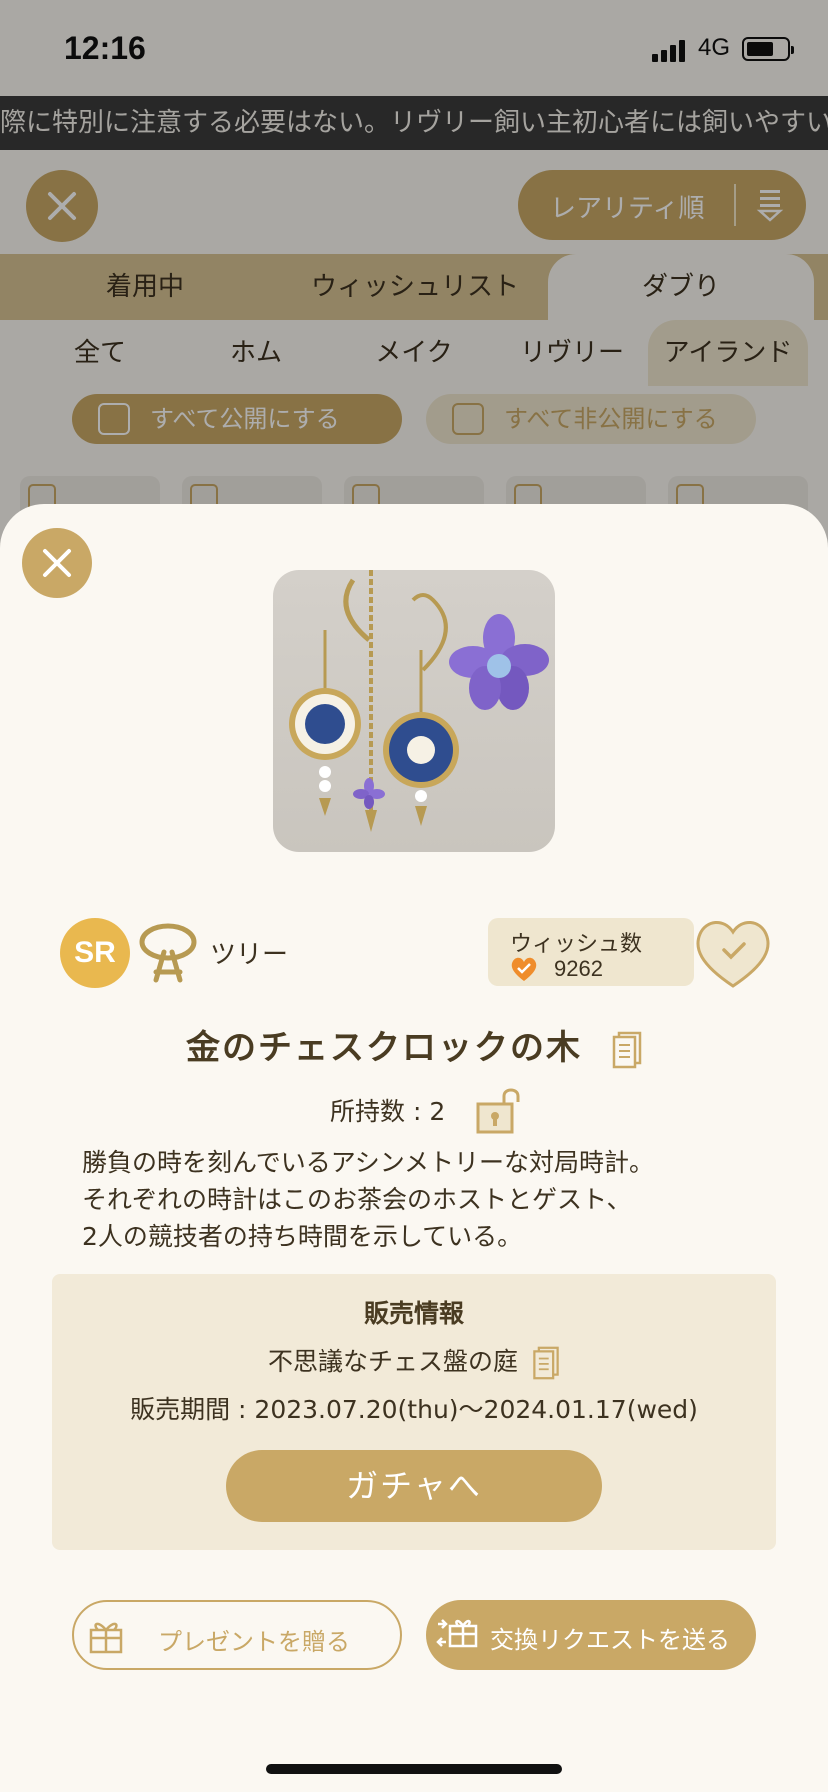  What do you see at coordinates (393, 1361) in the screenshot?
I see `gacha-name: 不思議なチェス盤の庭` at bounding box center [393, 1361].